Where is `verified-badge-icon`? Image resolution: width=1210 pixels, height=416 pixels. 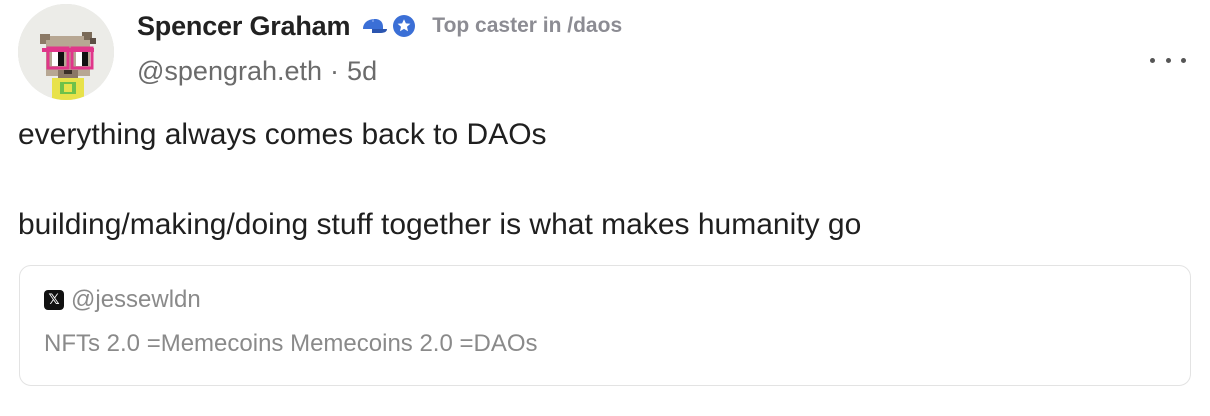
verified-badge-icon is located at coordinates (404, 26).